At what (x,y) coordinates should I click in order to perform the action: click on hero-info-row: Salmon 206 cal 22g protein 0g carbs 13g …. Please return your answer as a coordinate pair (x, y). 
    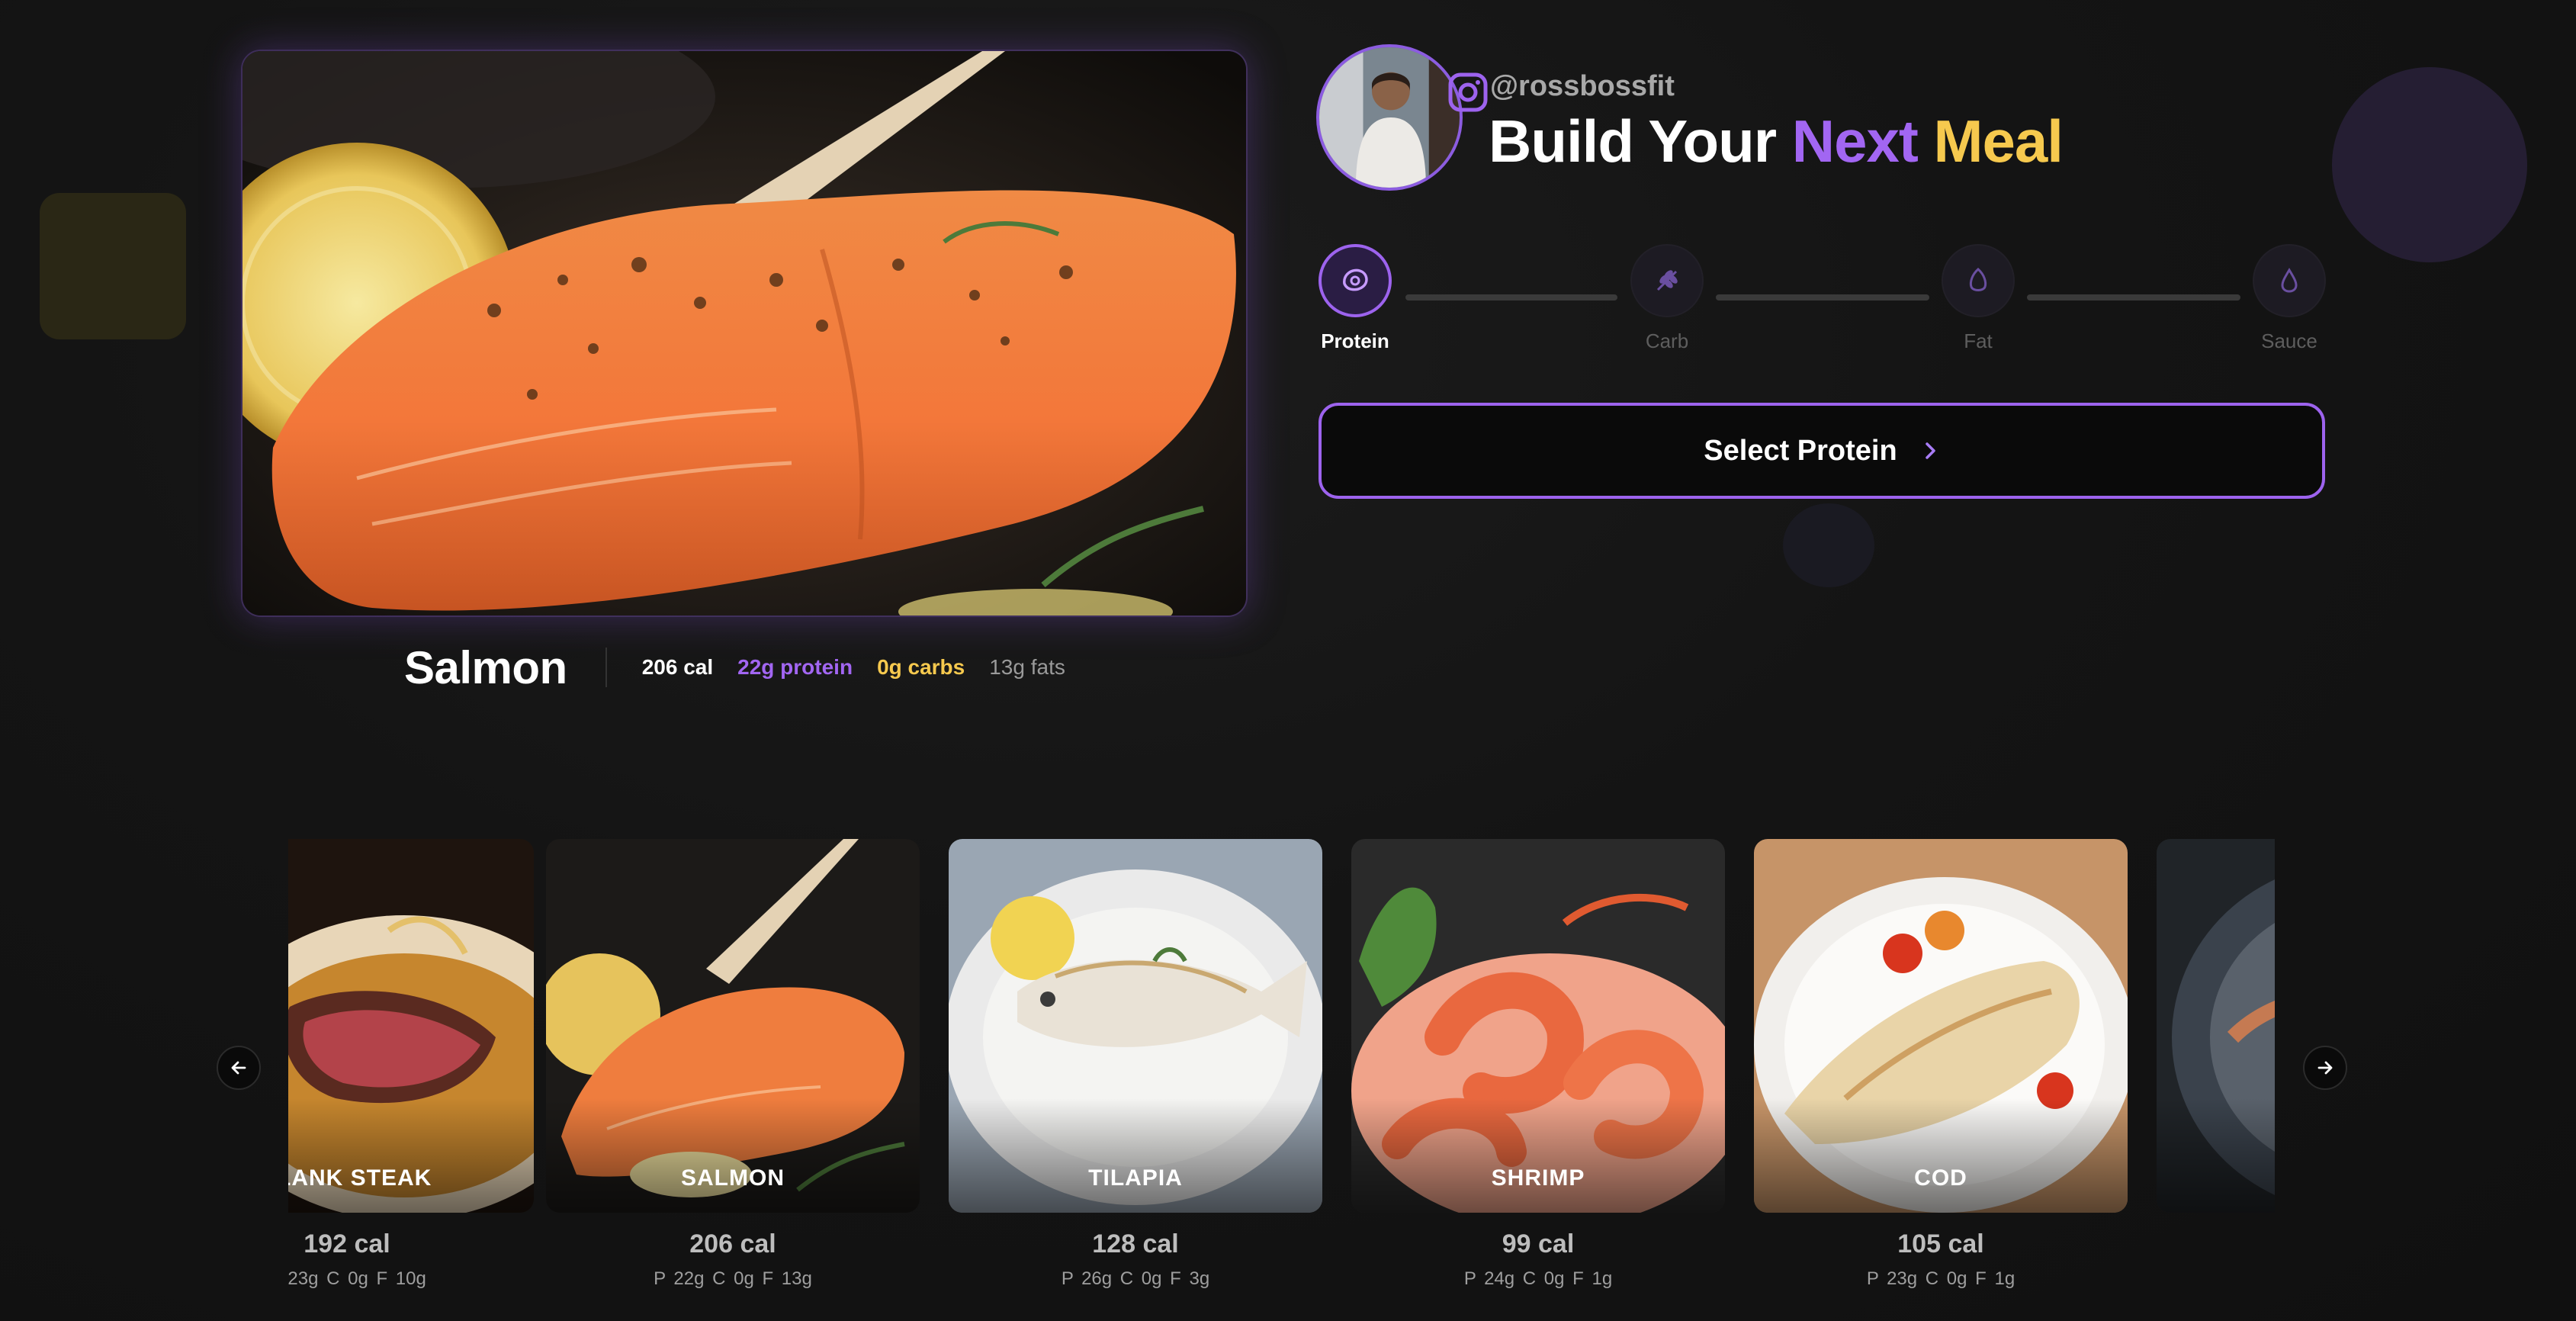
    Looking at the image, I should click on (747, 667).